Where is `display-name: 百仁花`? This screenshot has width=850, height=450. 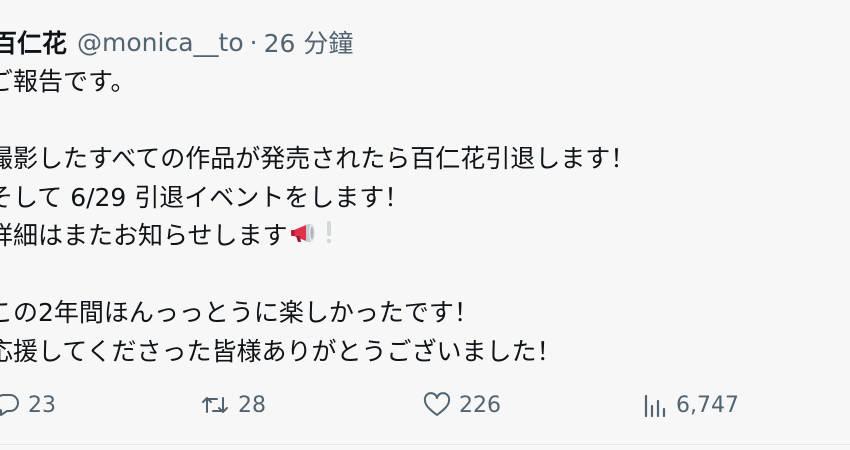 display-name: 百仁花 is located at coordinates (33, 42).